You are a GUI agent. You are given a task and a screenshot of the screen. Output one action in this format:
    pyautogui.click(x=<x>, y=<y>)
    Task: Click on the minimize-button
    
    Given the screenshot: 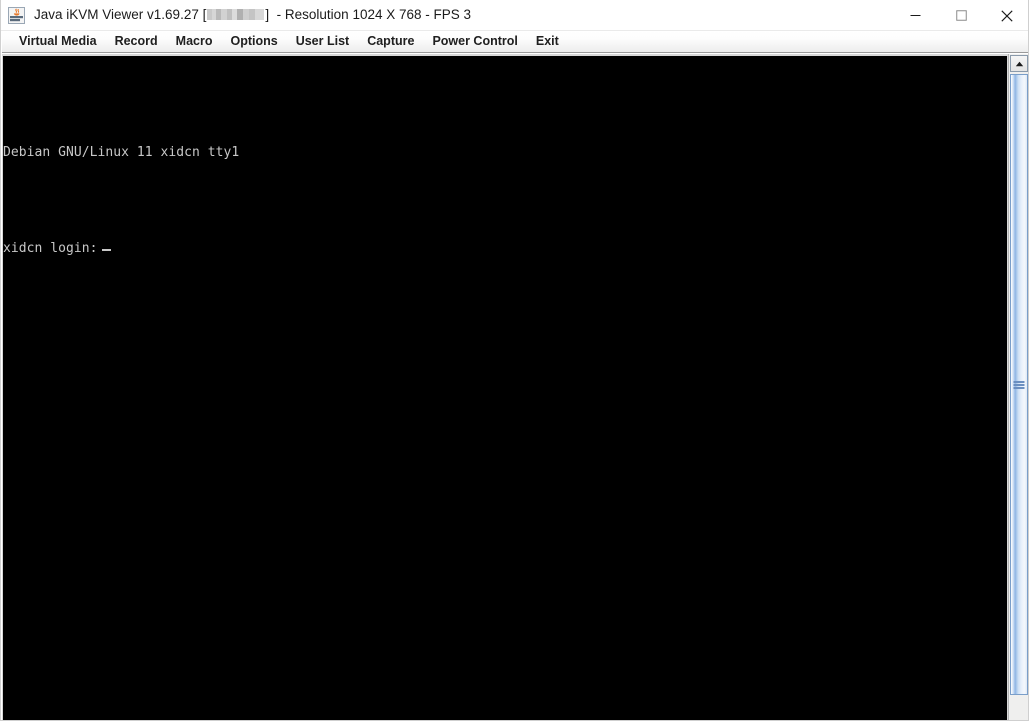 What is the action you would take?
    pyautogui.click(x=915, y=15)
    